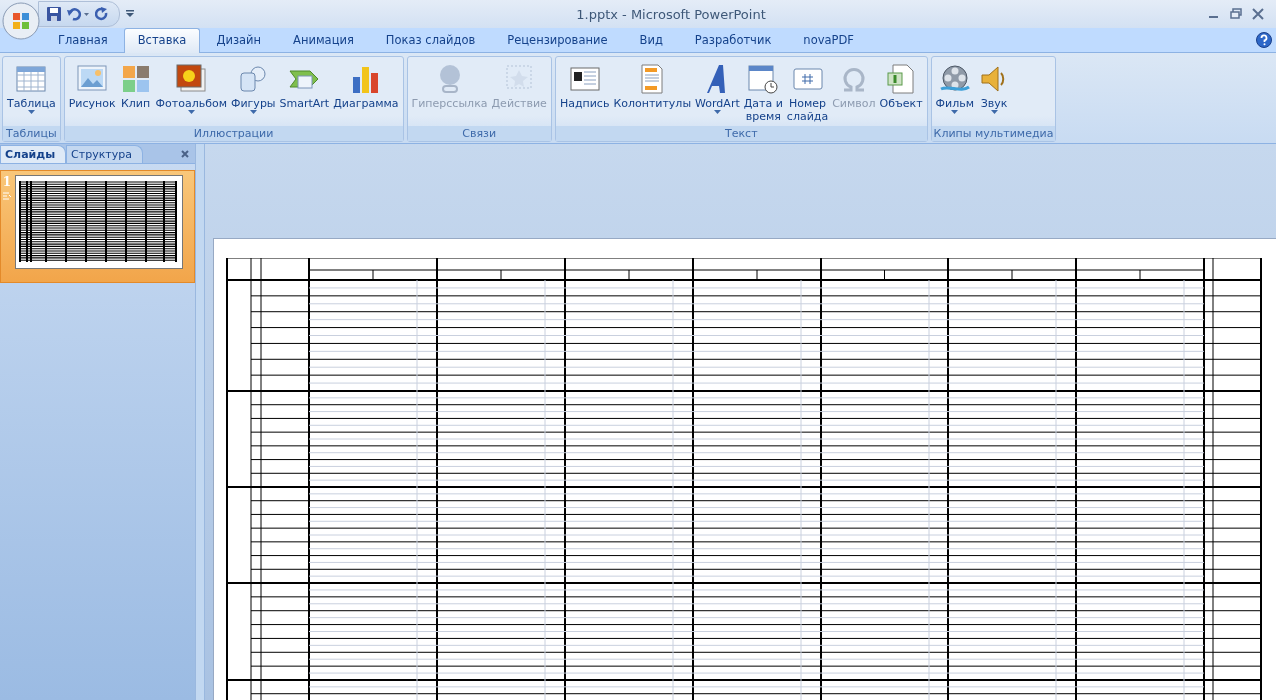 The height and width of the screenshot is (700, 1276). I want to click on ribbon-button: Надпись, so click(584, 92).